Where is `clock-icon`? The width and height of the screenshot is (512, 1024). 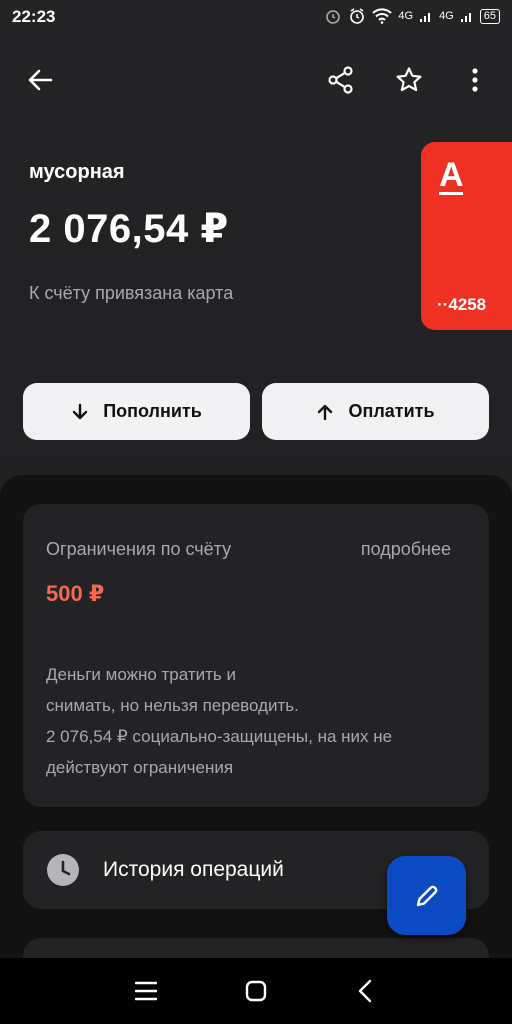 clock-icon is located at coordinates (63, 870).